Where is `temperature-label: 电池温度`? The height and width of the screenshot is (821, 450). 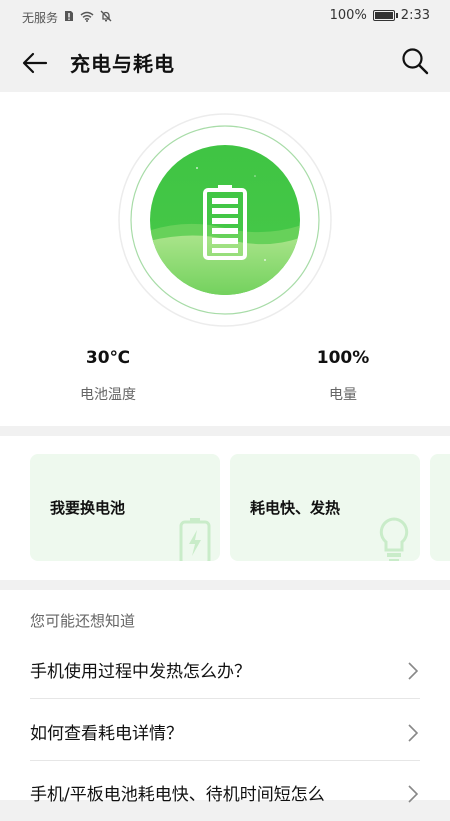 temperature-label: 电池温度 is located at coordinates (108, 395).